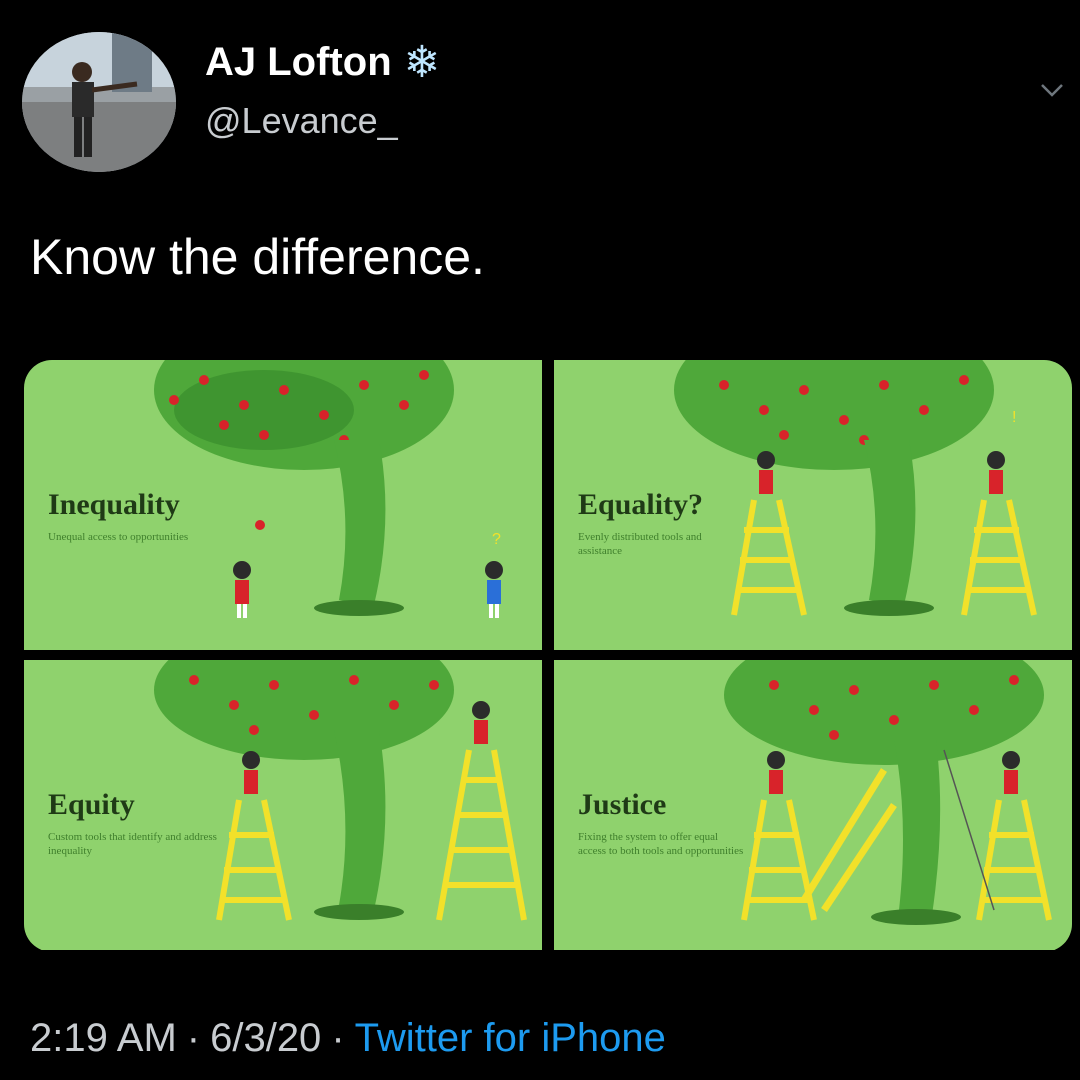 This screenshot has height=1080, width=1080. Describe the element at coordinates (622, 804) in the screenshot. I see `panel-title: Justice` at that location.